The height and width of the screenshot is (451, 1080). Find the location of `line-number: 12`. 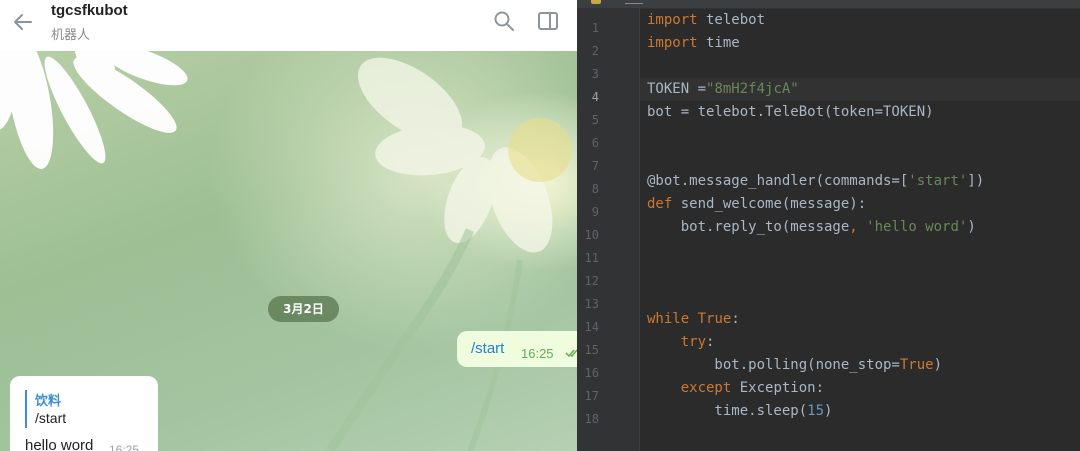

line-number: 12 is located at coordinates (591, 281).